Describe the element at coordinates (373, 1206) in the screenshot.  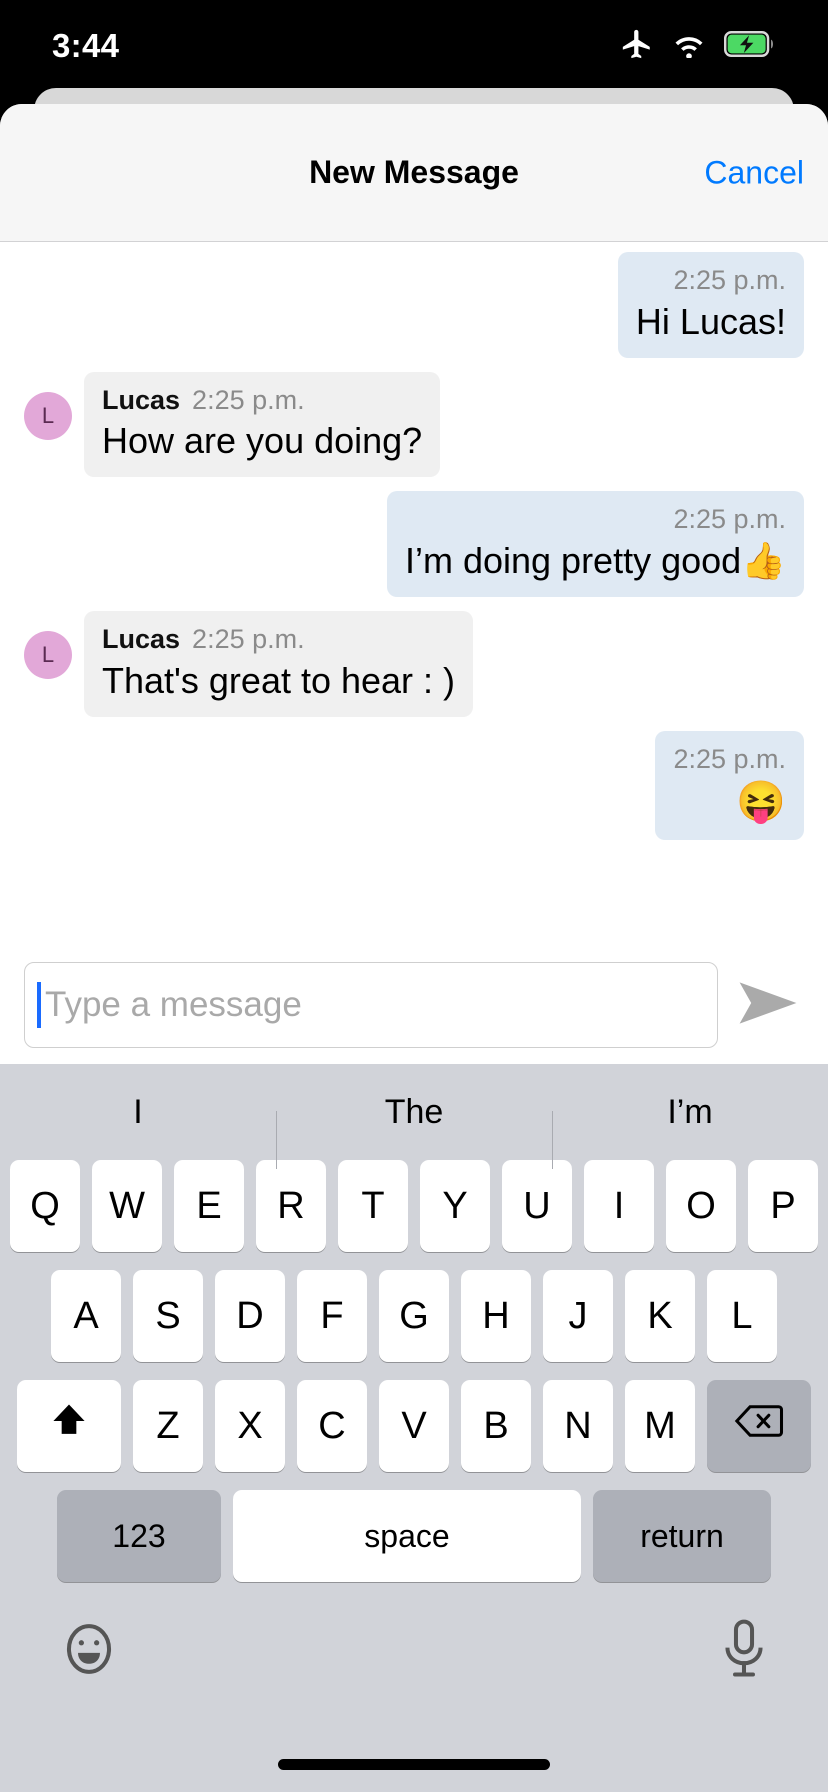
I see `key-t: T` at that location.